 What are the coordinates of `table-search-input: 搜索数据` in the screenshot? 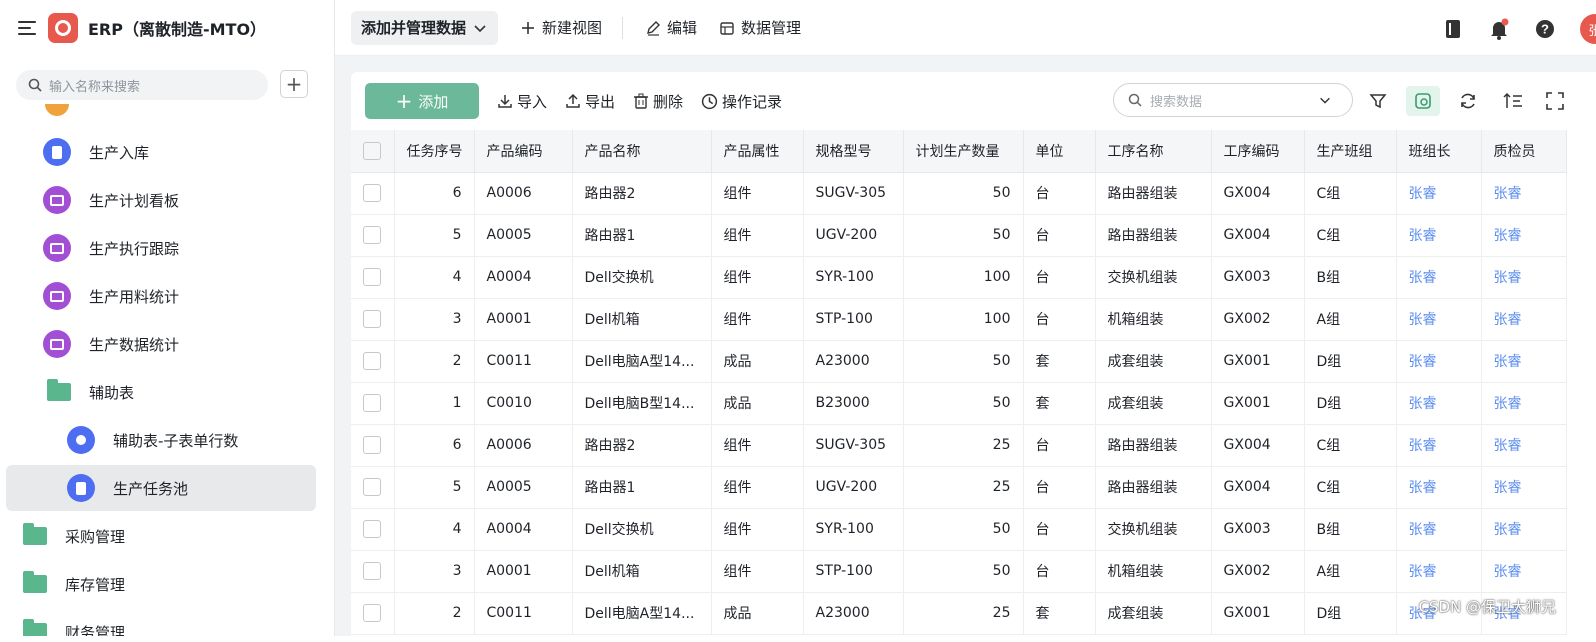 It's located at (1233, 100).